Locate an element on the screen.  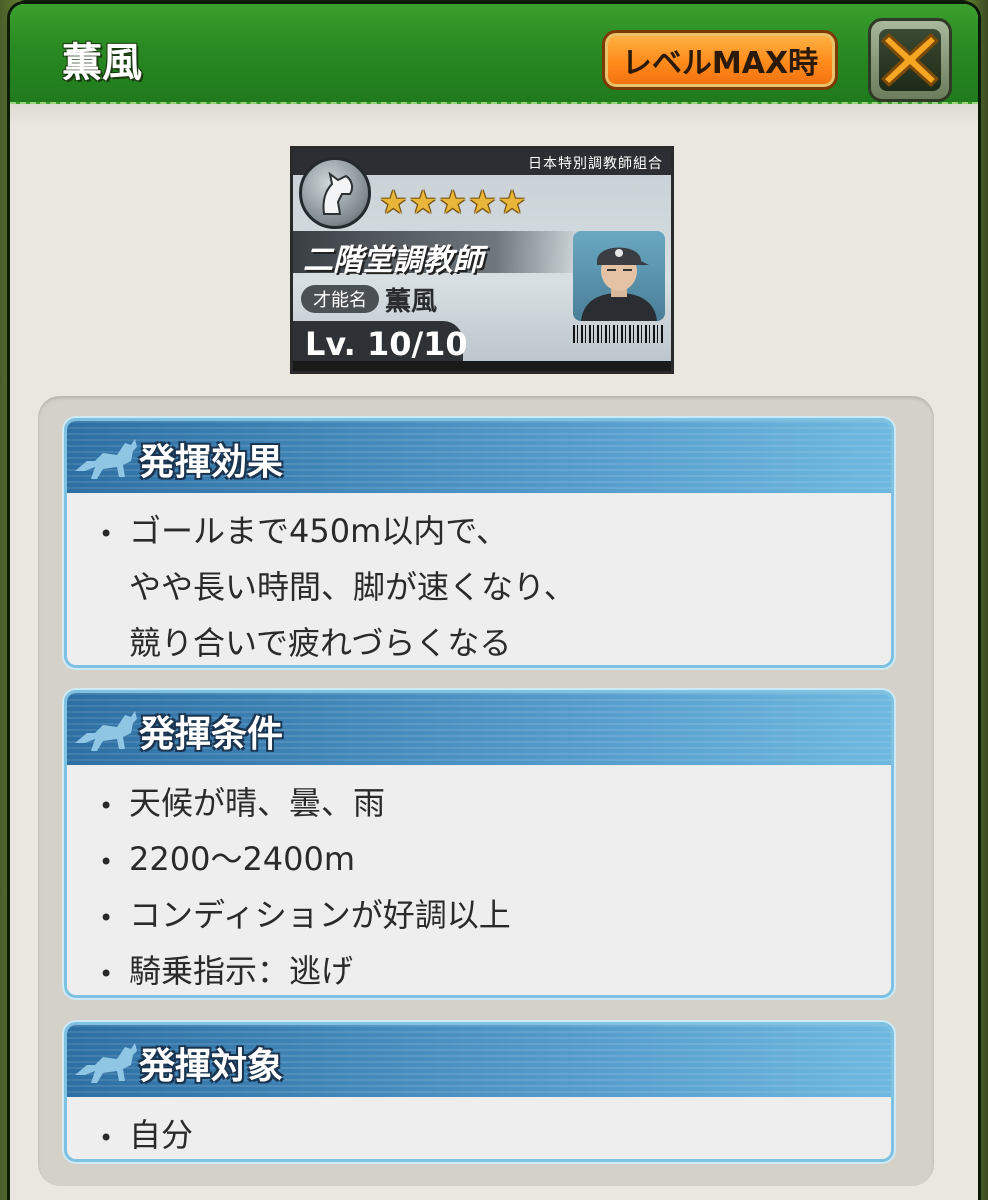
target-section-header: 発揮対象 is located at coordinates (479, 1061).